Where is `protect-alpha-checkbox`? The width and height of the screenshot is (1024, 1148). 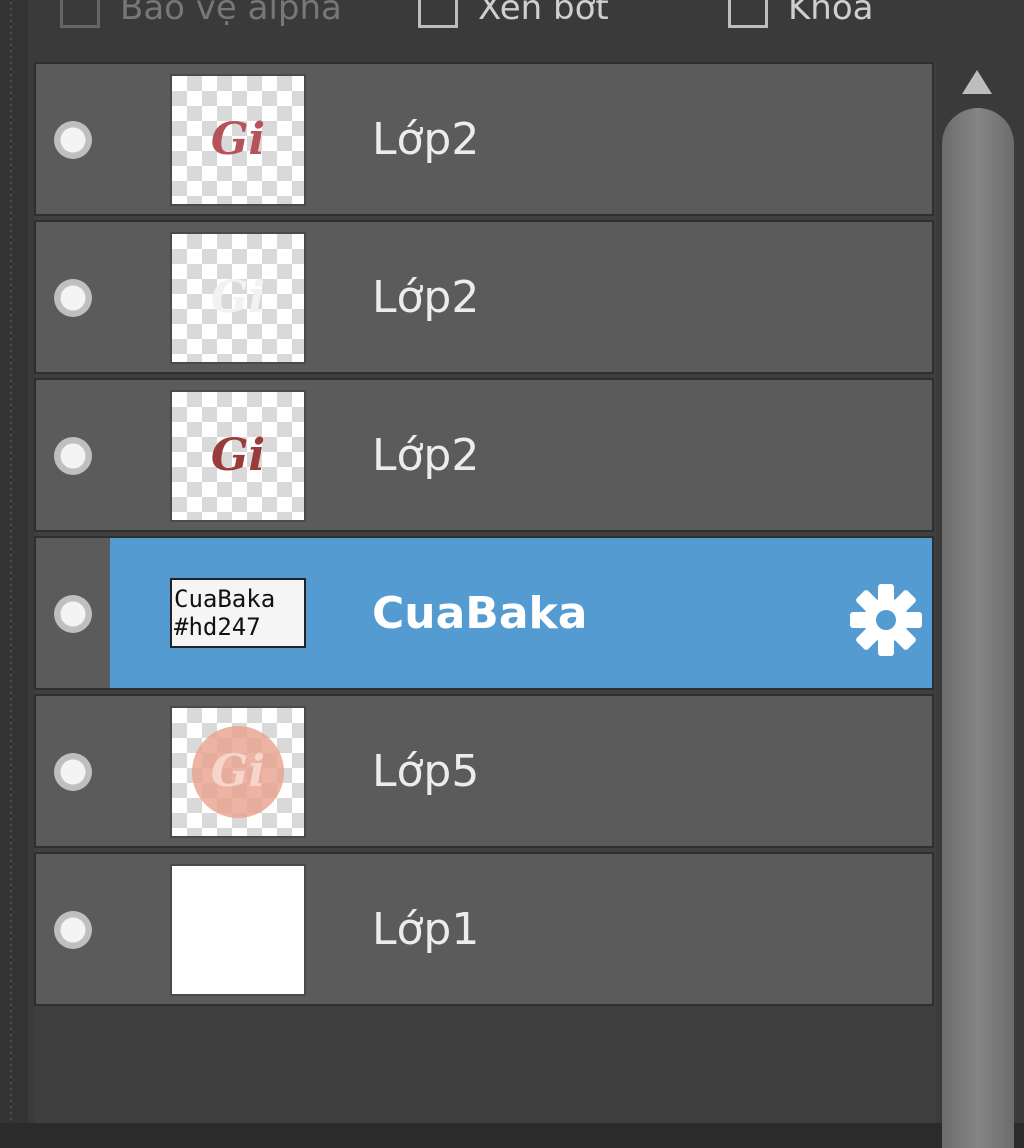 protect-alpha-checkbox is located at coordinates (80, 14).